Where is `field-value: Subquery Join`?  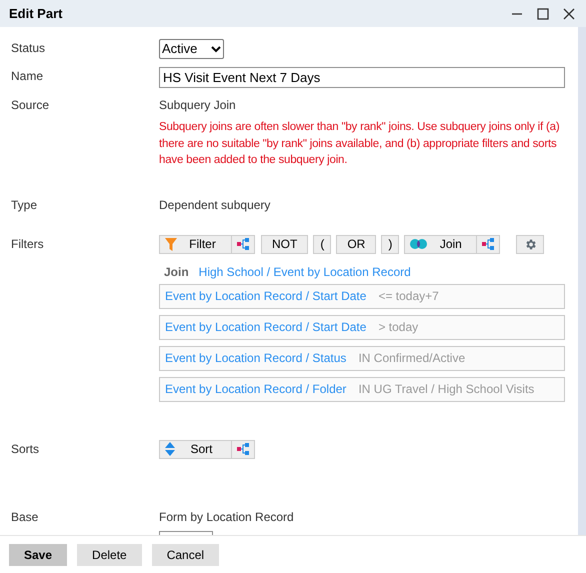 field-value: Subquery Join is located at coordinates (198, 105).